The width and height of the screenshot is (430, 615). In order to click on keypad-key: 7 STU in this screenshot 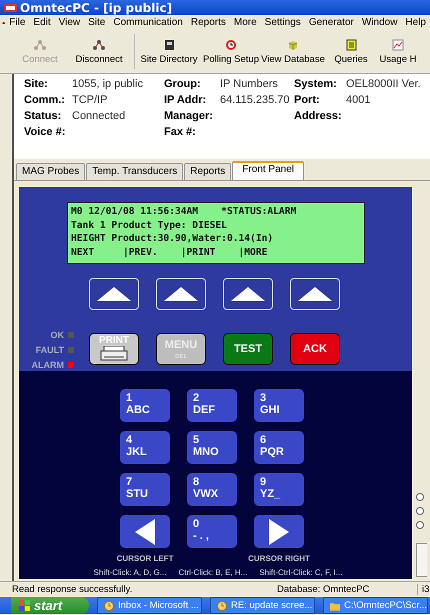, I will do `click(145, 489)`.